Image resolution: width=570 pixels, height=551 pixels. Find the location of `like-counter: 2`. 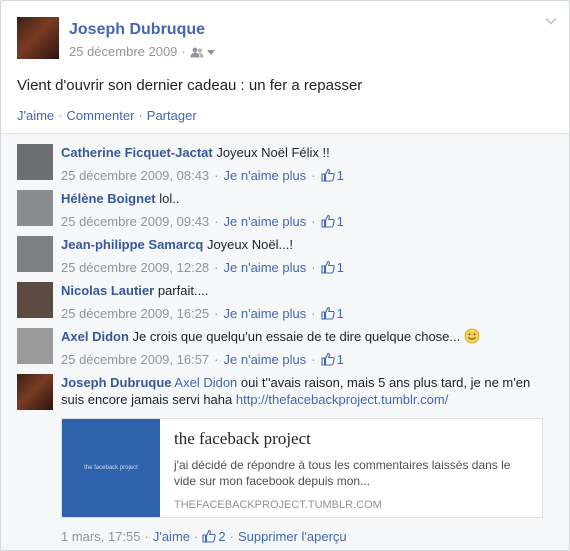

like-counter: 2 is located at coordinates (214, 536).